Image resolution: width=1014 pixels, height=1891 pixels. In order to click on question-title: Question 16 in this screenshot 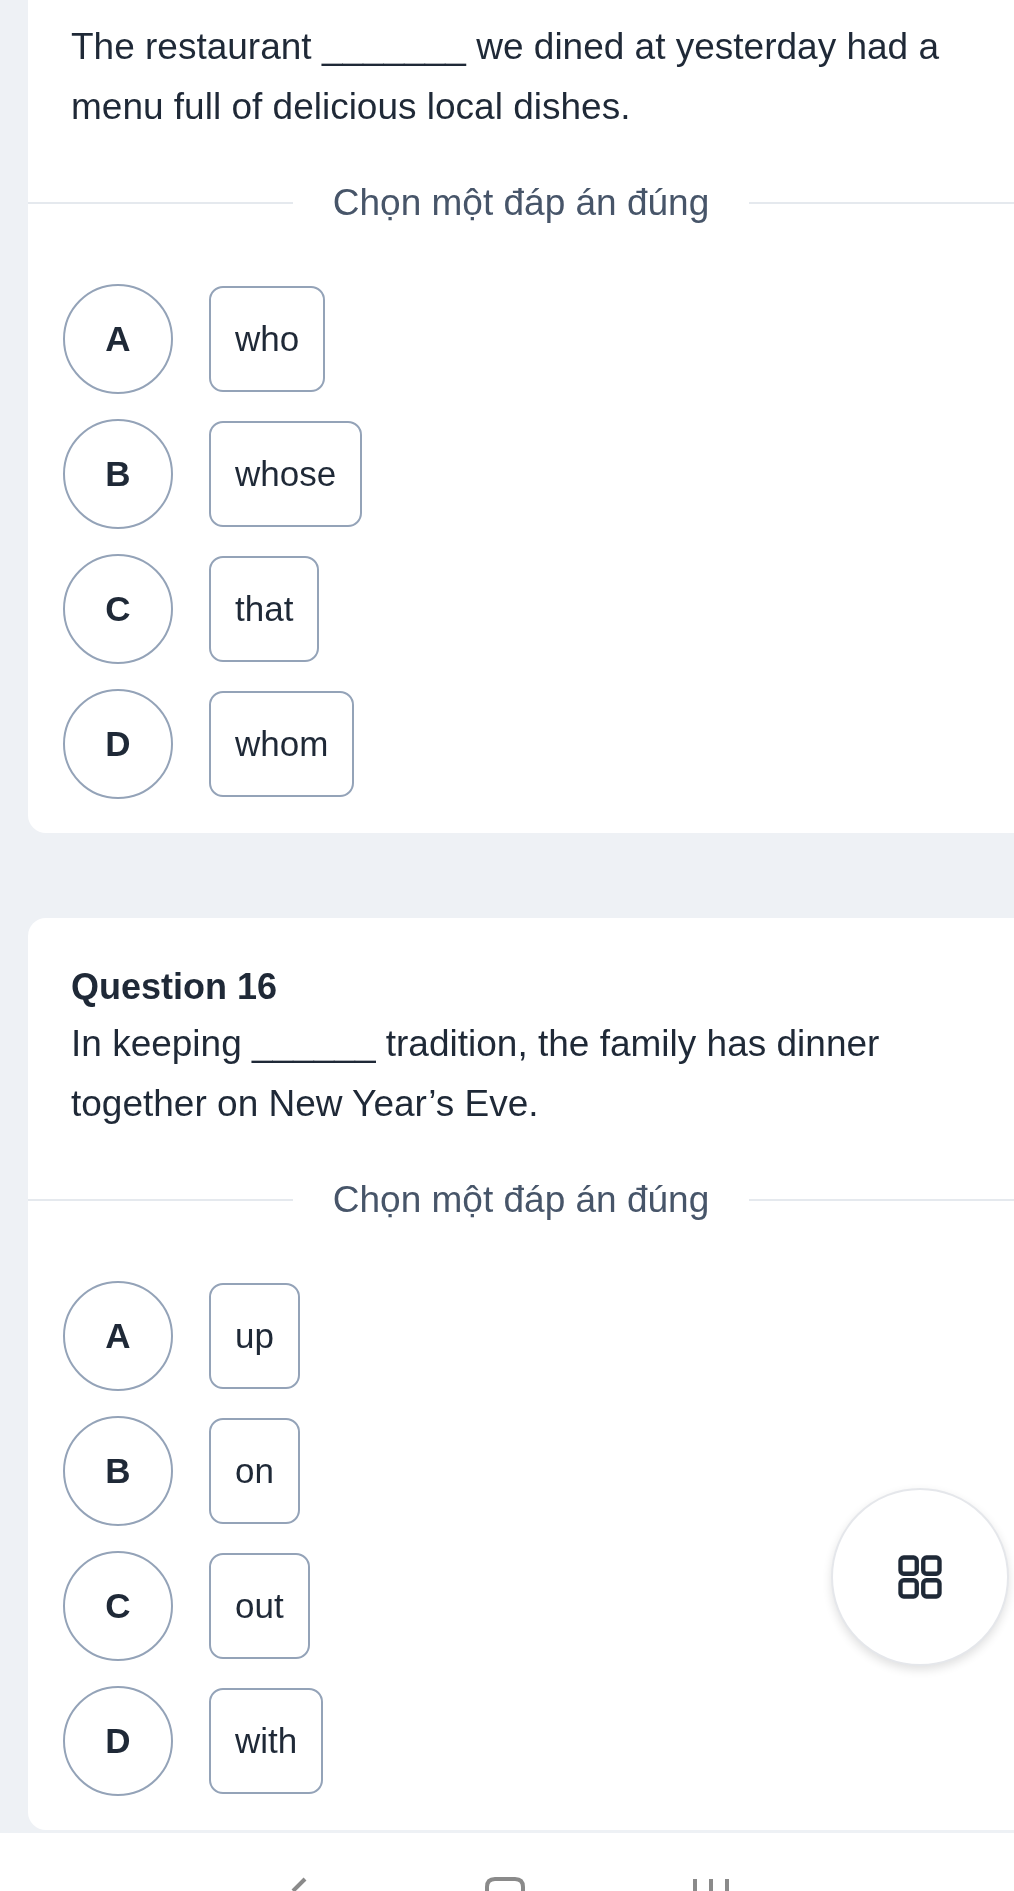, I will do `click(175, 987)`.